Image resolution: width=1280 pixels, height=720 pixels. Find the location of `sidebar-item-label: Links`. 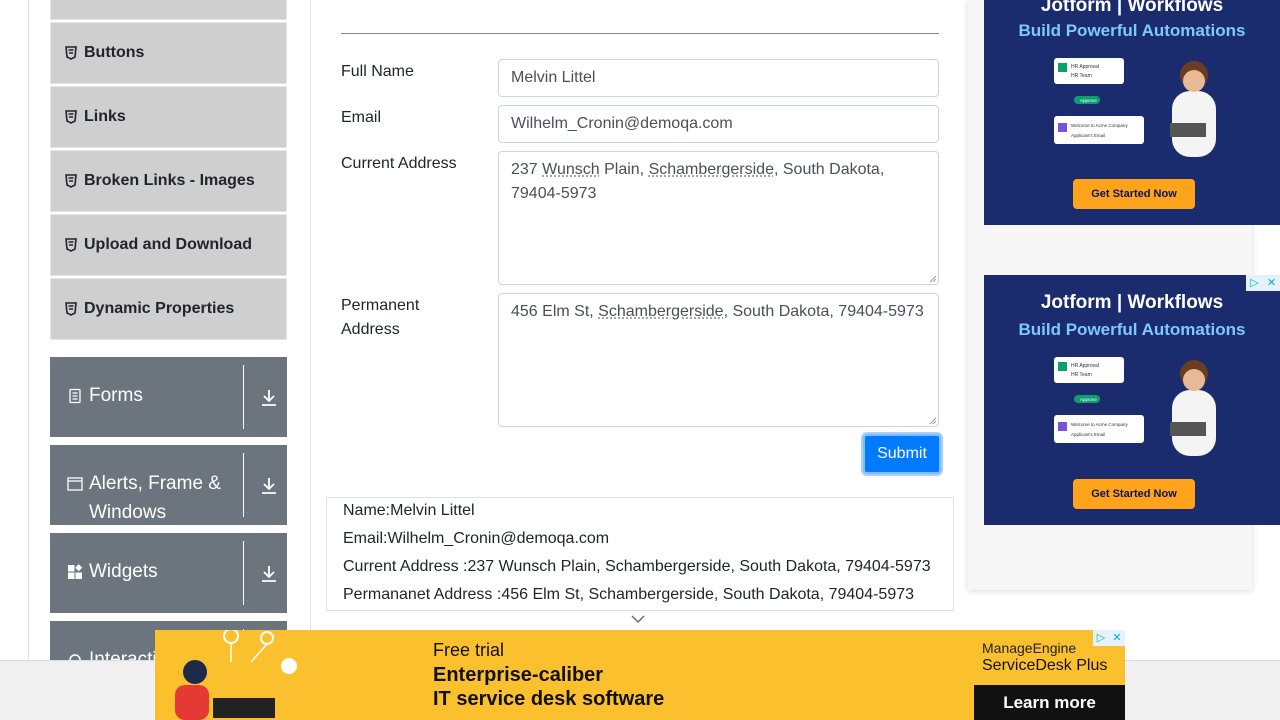

sidebar-item-label: Links is located at coordinates (105, 116).